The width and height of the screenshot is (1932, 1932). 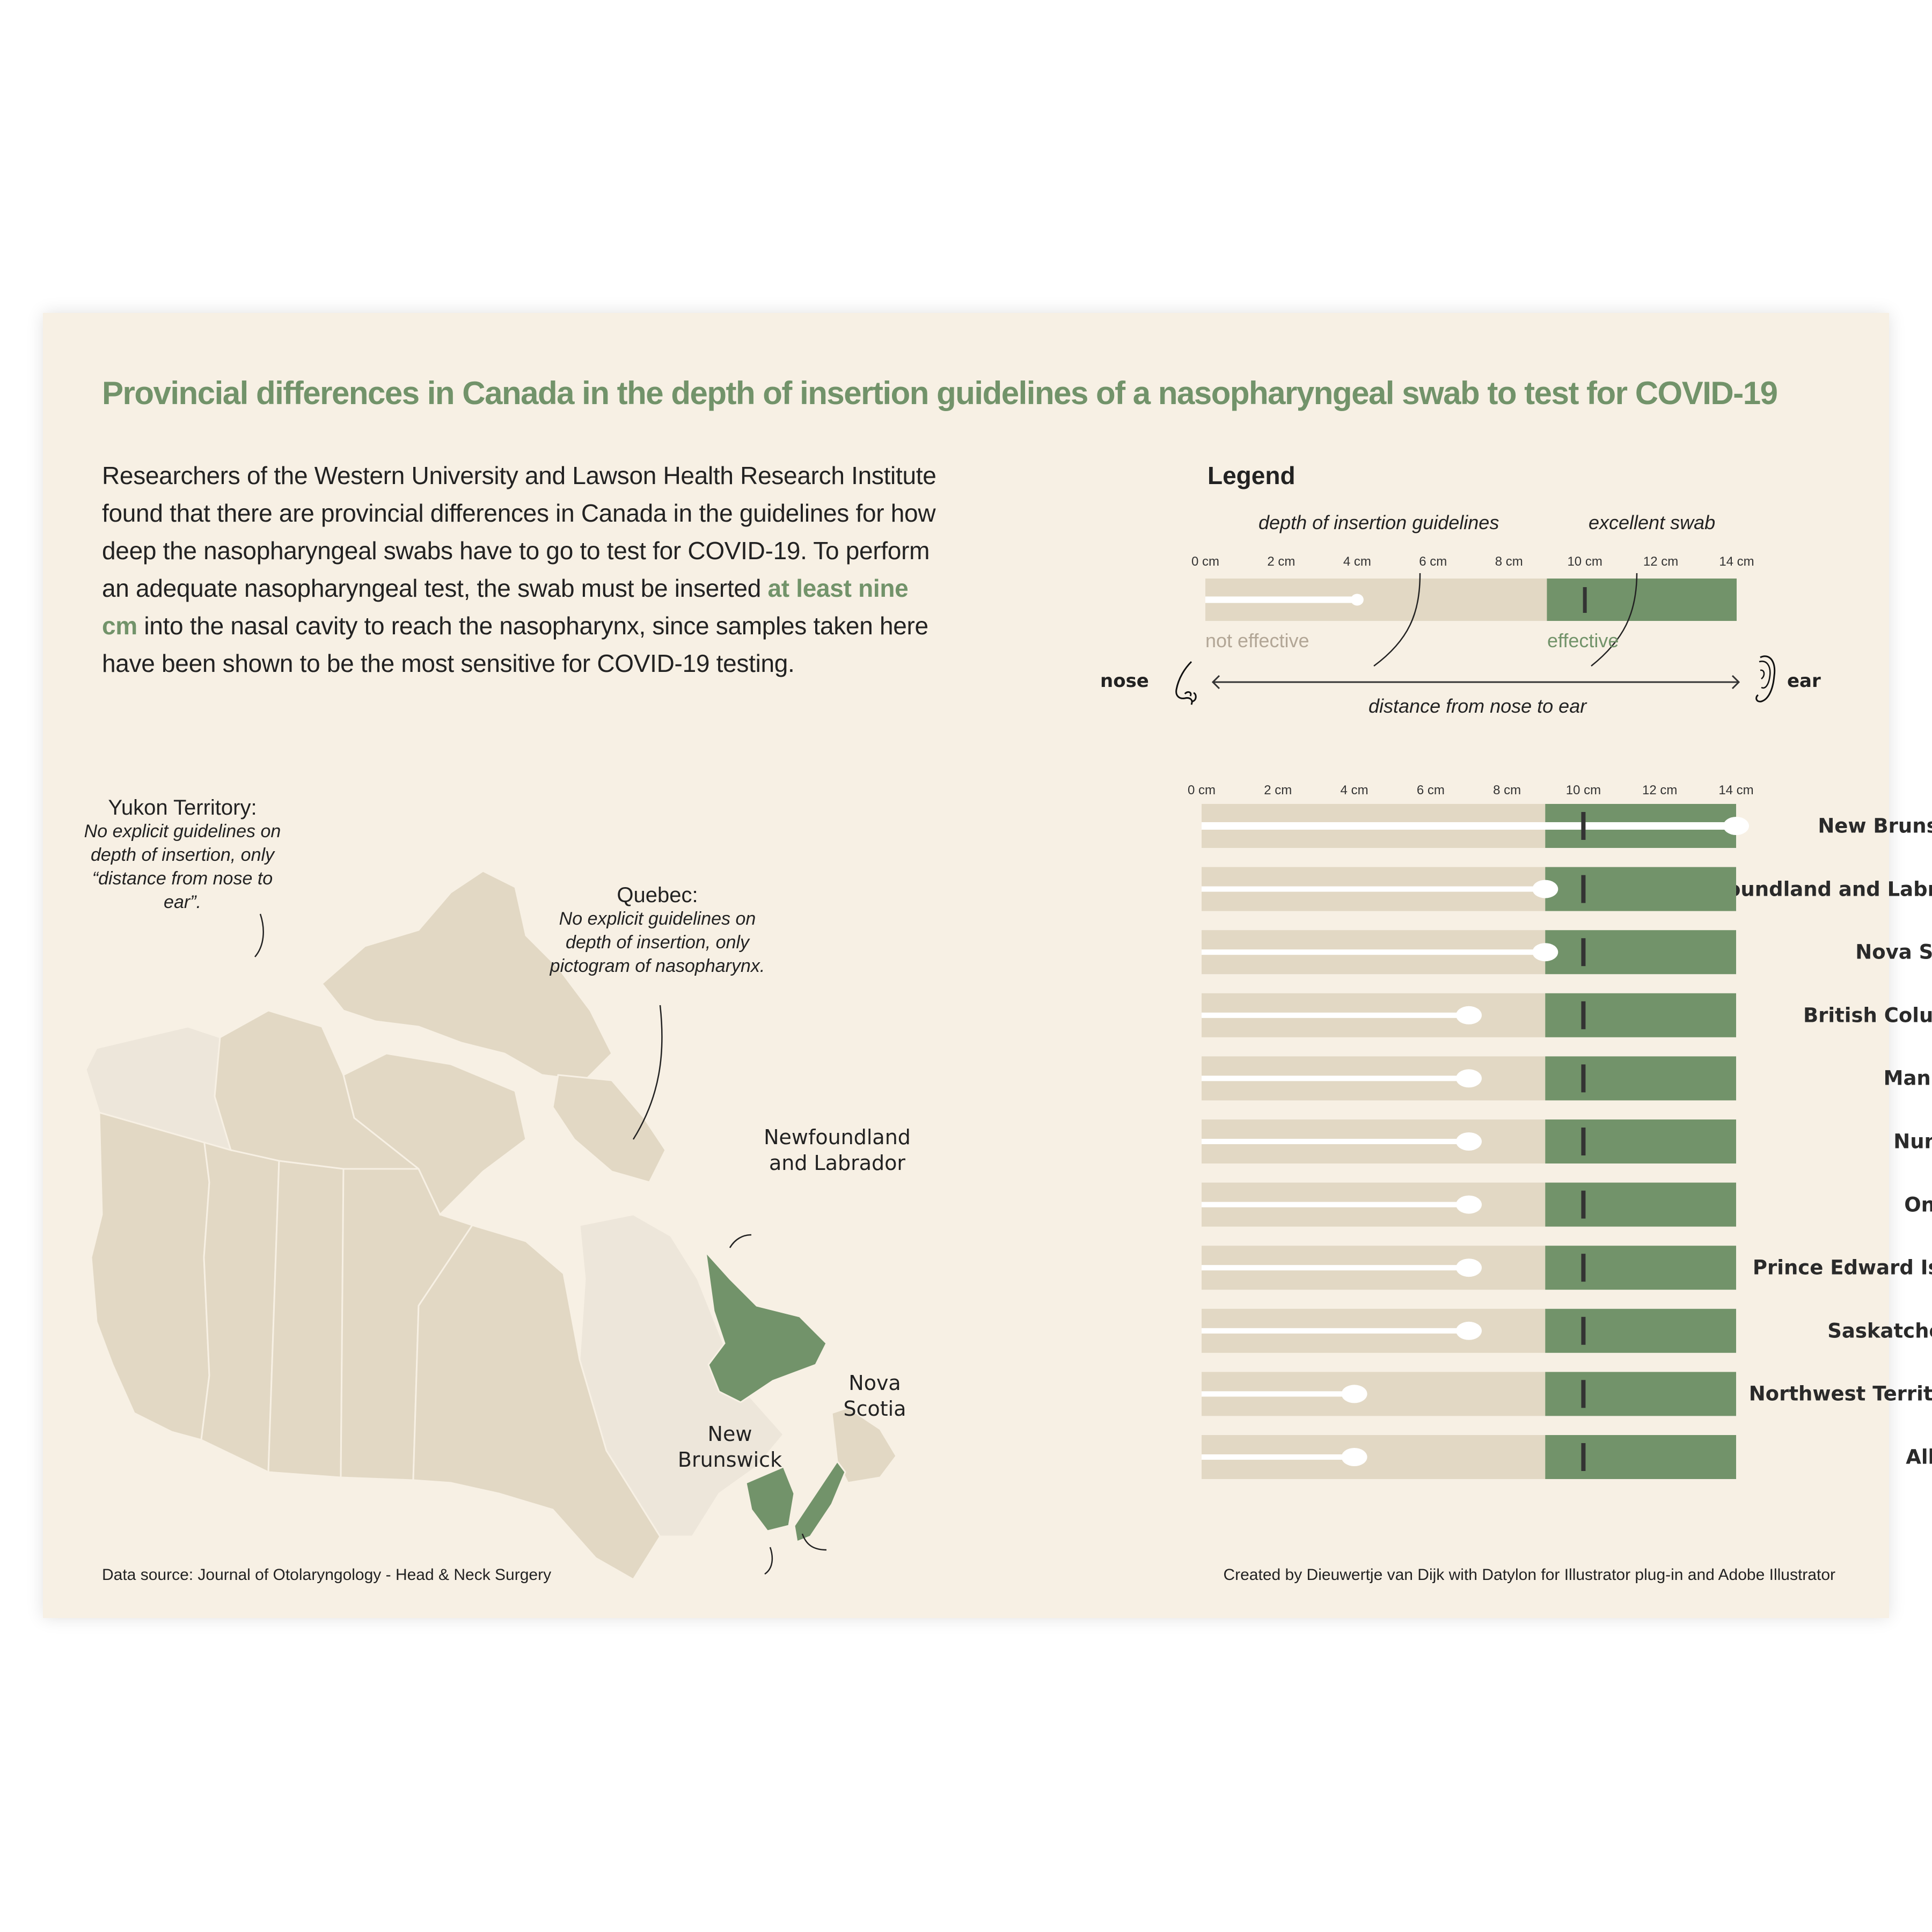 What do you see at coordinates (1918, 1205) in the screenshot?
I see `row-label: Ontario` at bounding box center [1918, 1205].